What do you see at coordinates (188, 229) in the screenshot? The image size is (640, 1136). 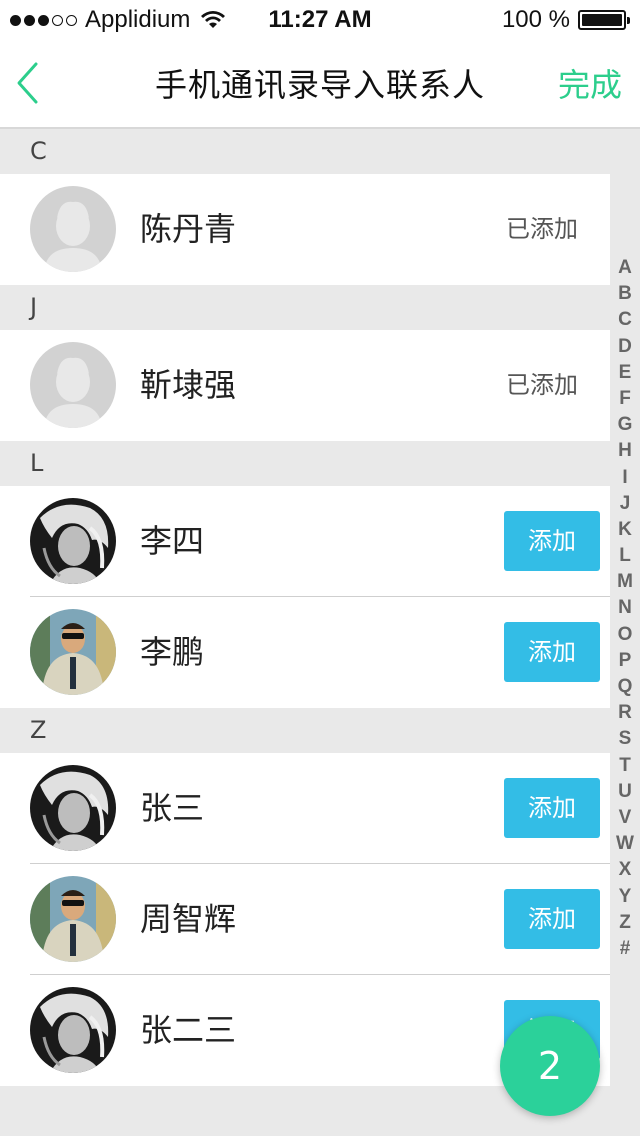 I see `contact-name: 陈丹青` at bounding box center [188, 229].